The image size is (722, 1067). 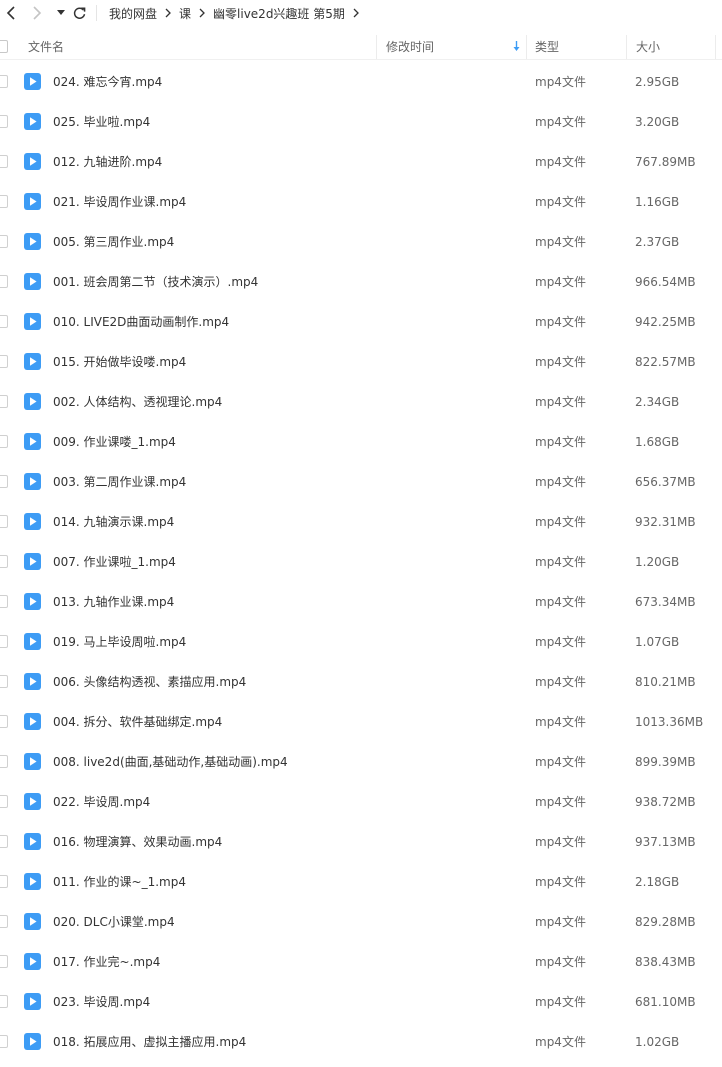 I want to click on file-row: 021. 毕设周作业课.mp4 mp4文件 1.16GB, so click(x=361, y=202).